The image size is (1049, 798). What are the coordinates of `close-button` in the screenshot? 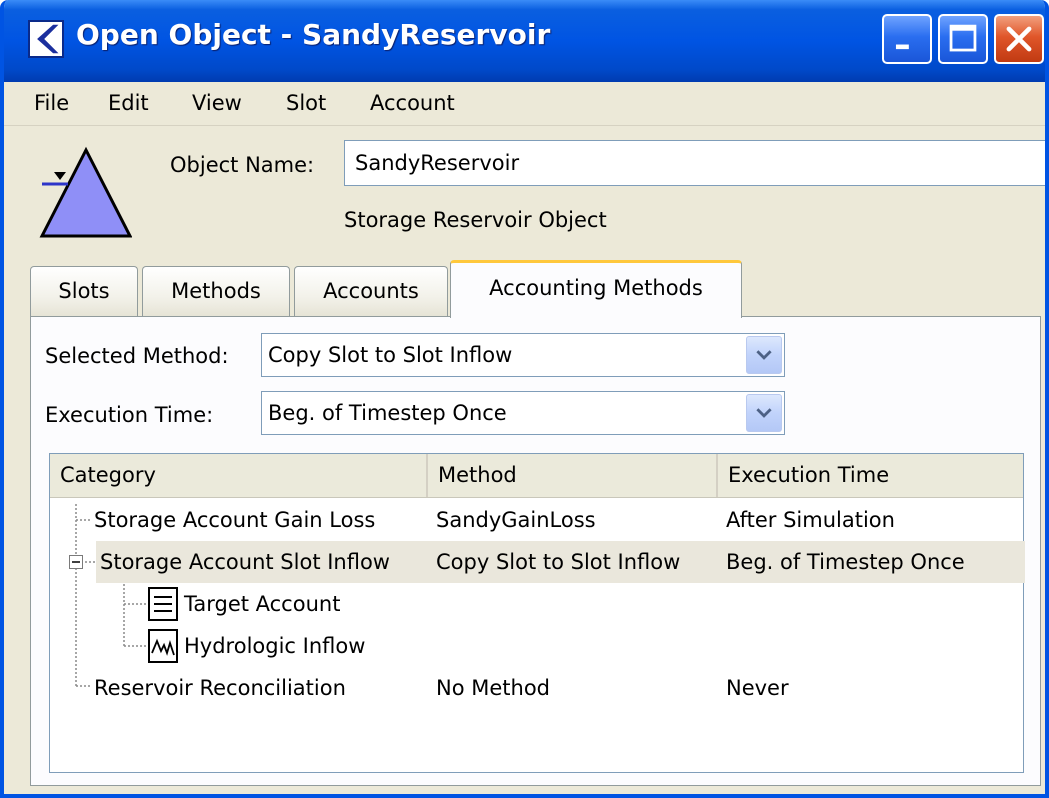 It's located at (1019, 39).